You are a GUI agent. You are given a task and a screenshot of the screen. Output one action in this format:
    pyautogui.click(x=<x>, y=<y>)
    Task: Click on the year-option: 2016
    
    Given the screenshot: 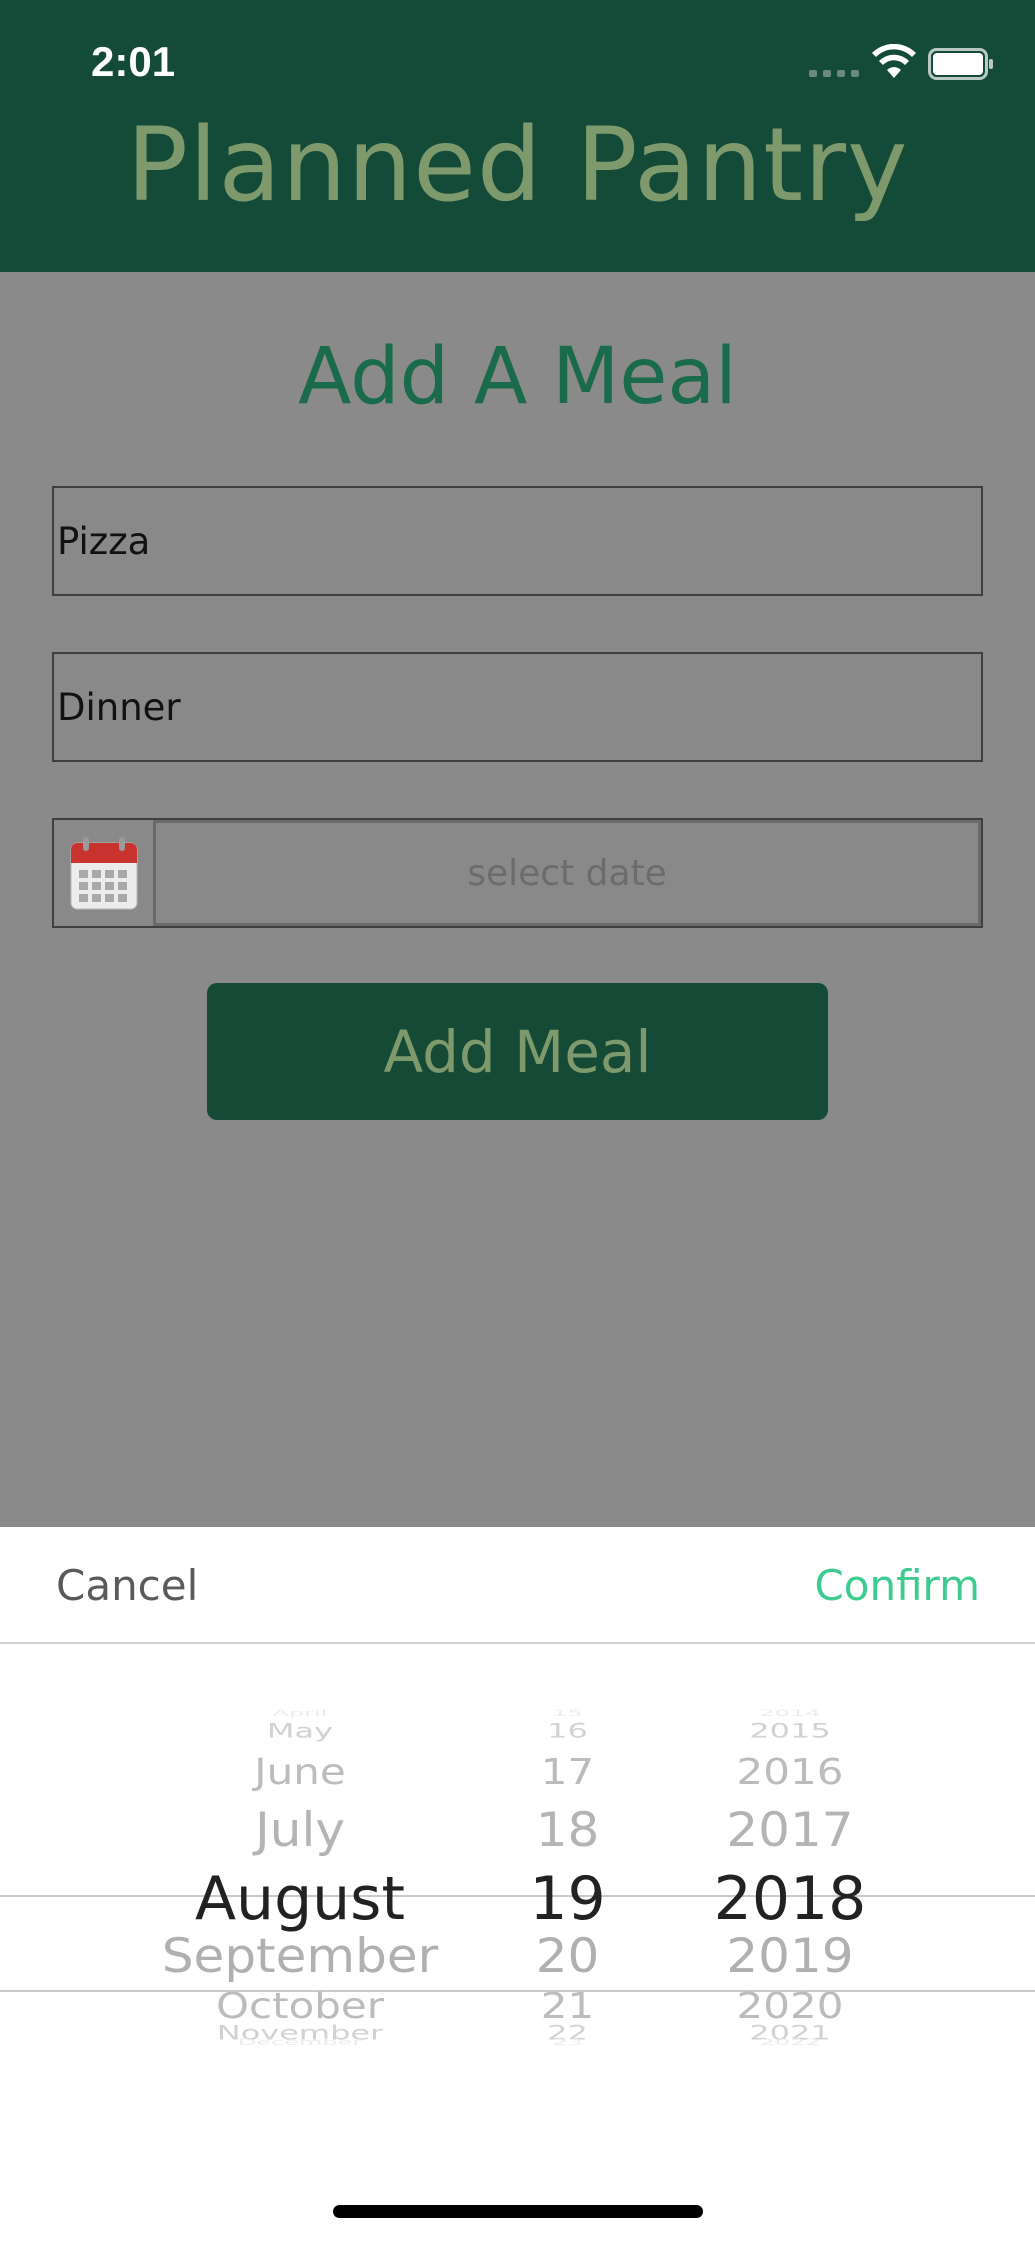 What is the action you would take?
    pyautogui.click(x=790, y=1772)
    